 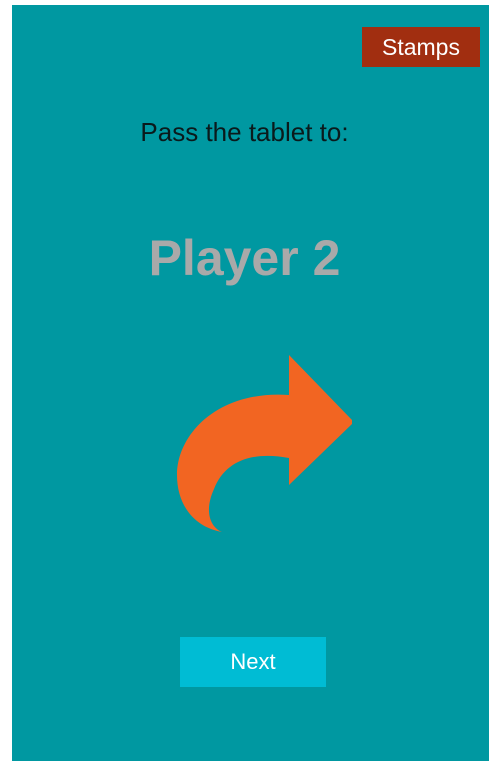 What do you see at coordinates (244, 132) in the screenshot?
I see `pass-tablet-prompt: Pass the tablet to:` at bounding box center [244, 132].